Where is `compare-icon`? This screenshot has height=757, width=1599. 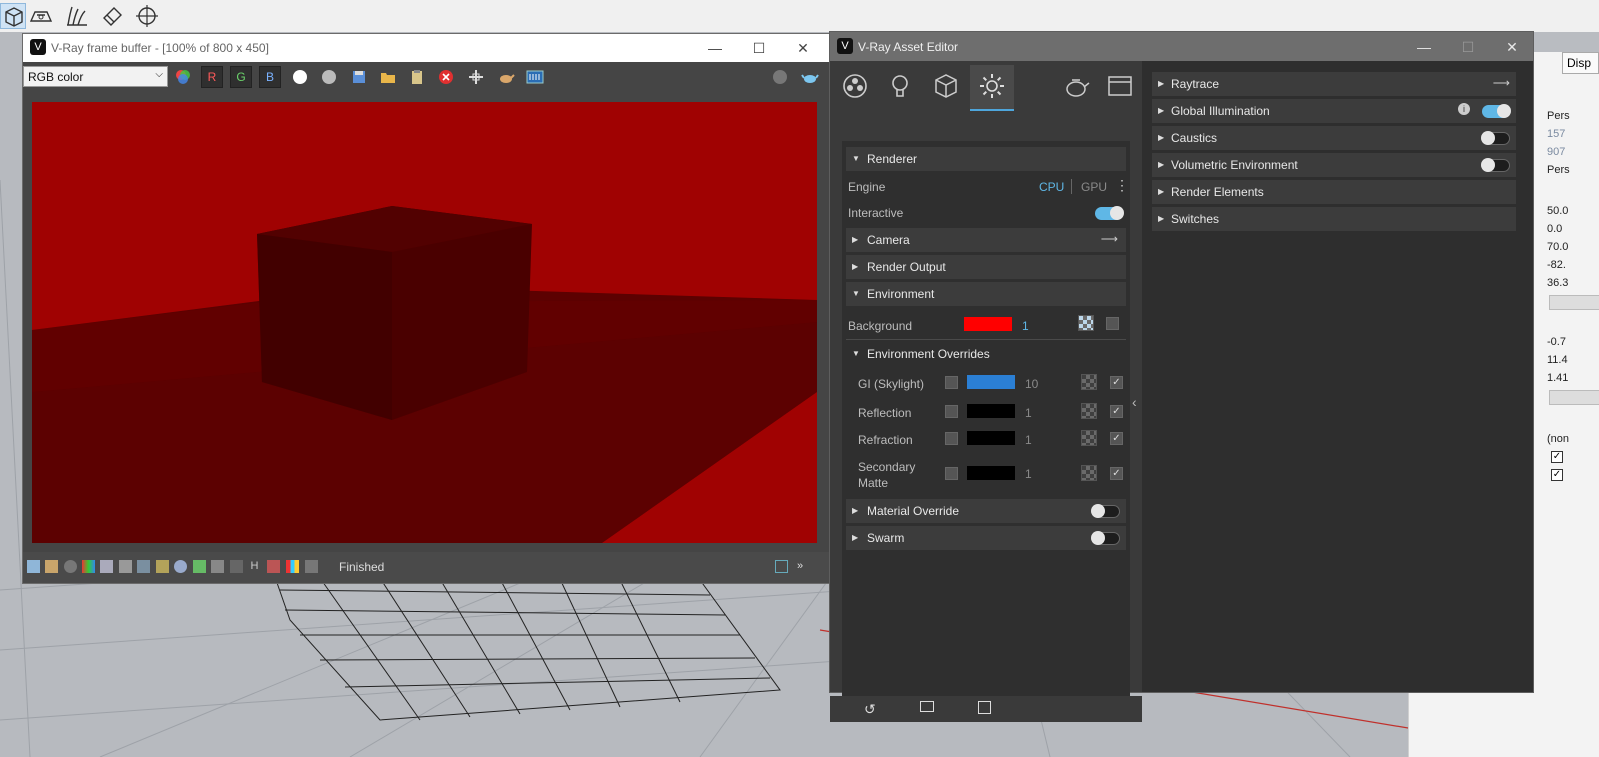 compare-icon is located at coordinates (273, 566).